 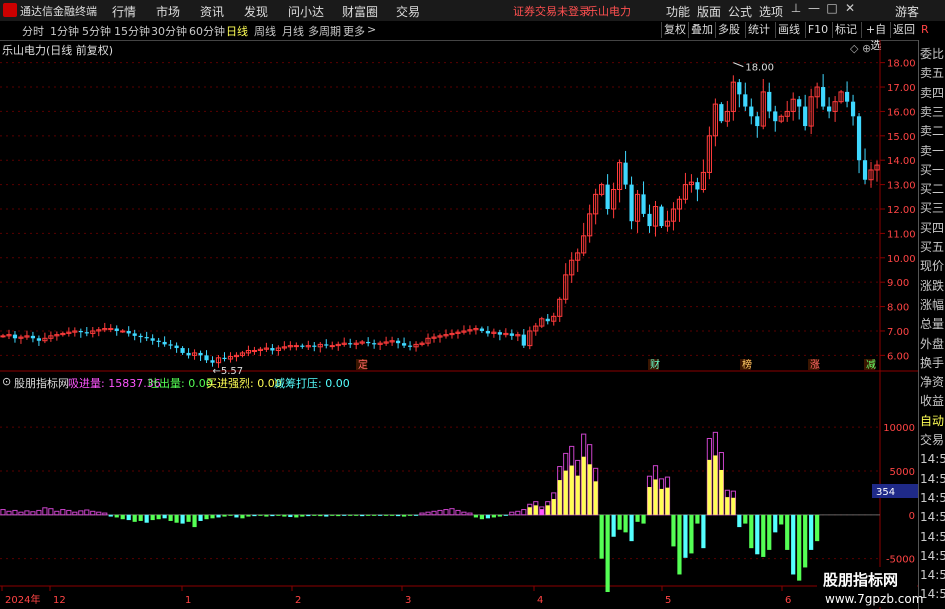 I want to click on overlay-button: 叠加, so click(x=701, y=30).